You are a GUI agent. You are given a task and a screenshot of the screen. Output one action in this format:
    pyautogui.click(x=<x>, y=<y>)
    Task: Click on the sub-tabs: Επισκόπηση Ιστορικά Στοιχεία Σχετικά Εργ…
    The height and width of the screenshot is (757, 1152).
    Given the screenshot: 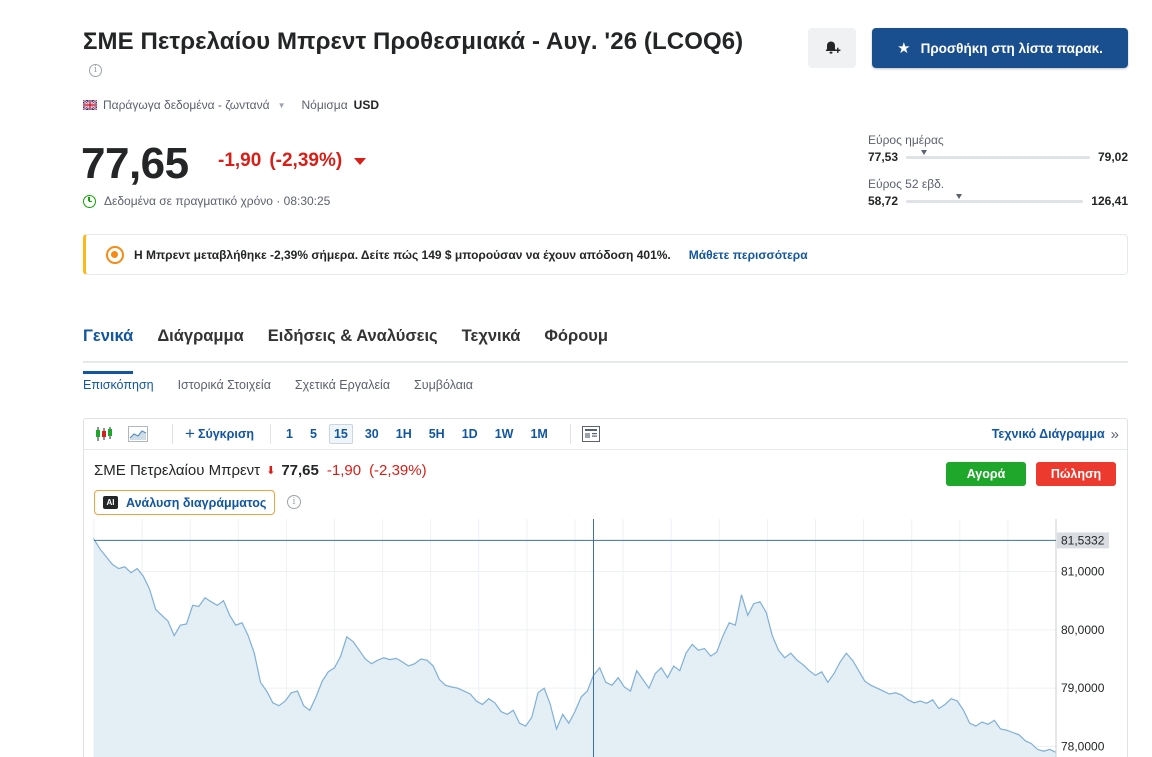 What is the action you would take?
    pyautogui.click(x=278, y=385)
    